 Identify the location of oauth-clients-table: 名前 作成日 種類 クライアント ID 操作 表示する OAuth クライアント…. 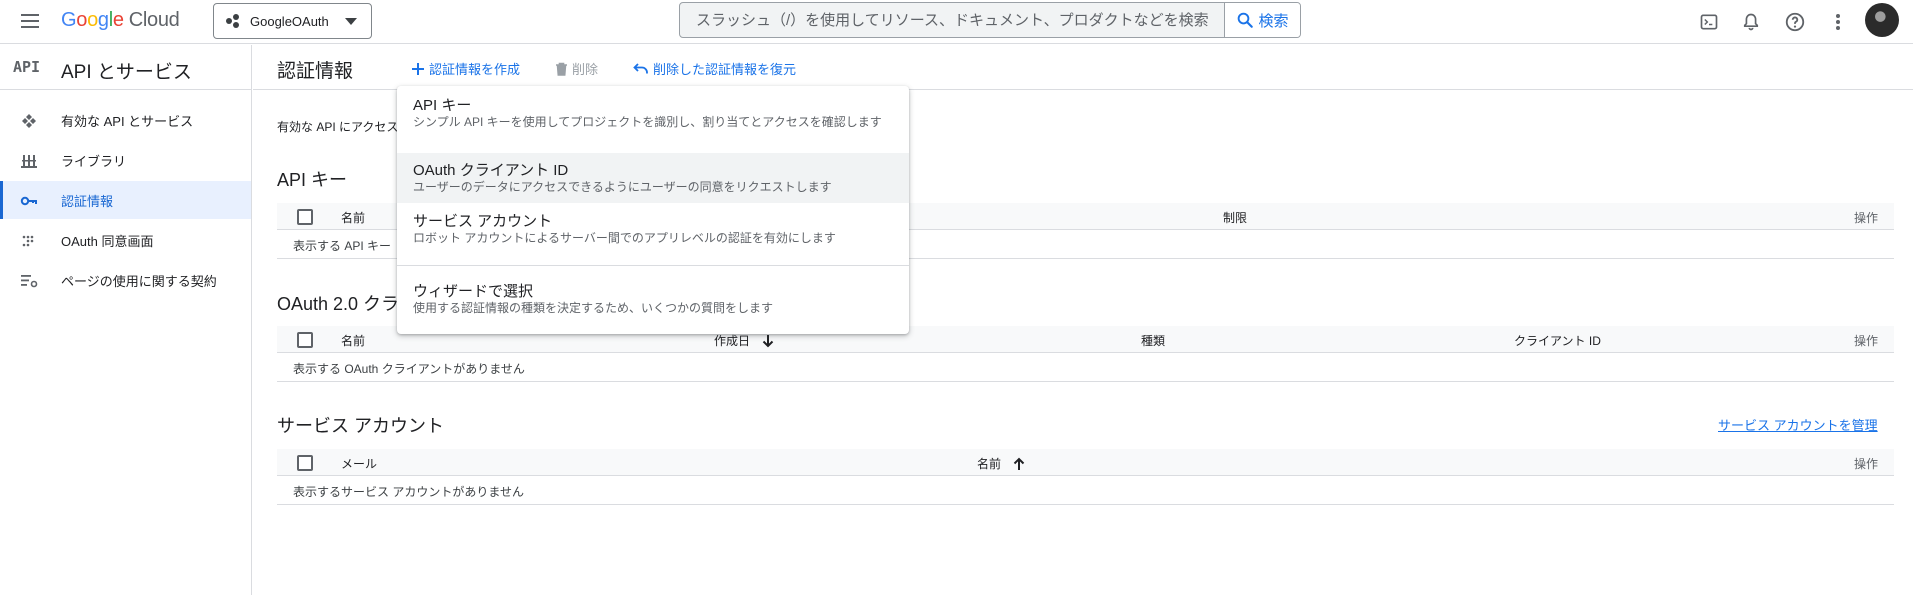
(1085, 354).